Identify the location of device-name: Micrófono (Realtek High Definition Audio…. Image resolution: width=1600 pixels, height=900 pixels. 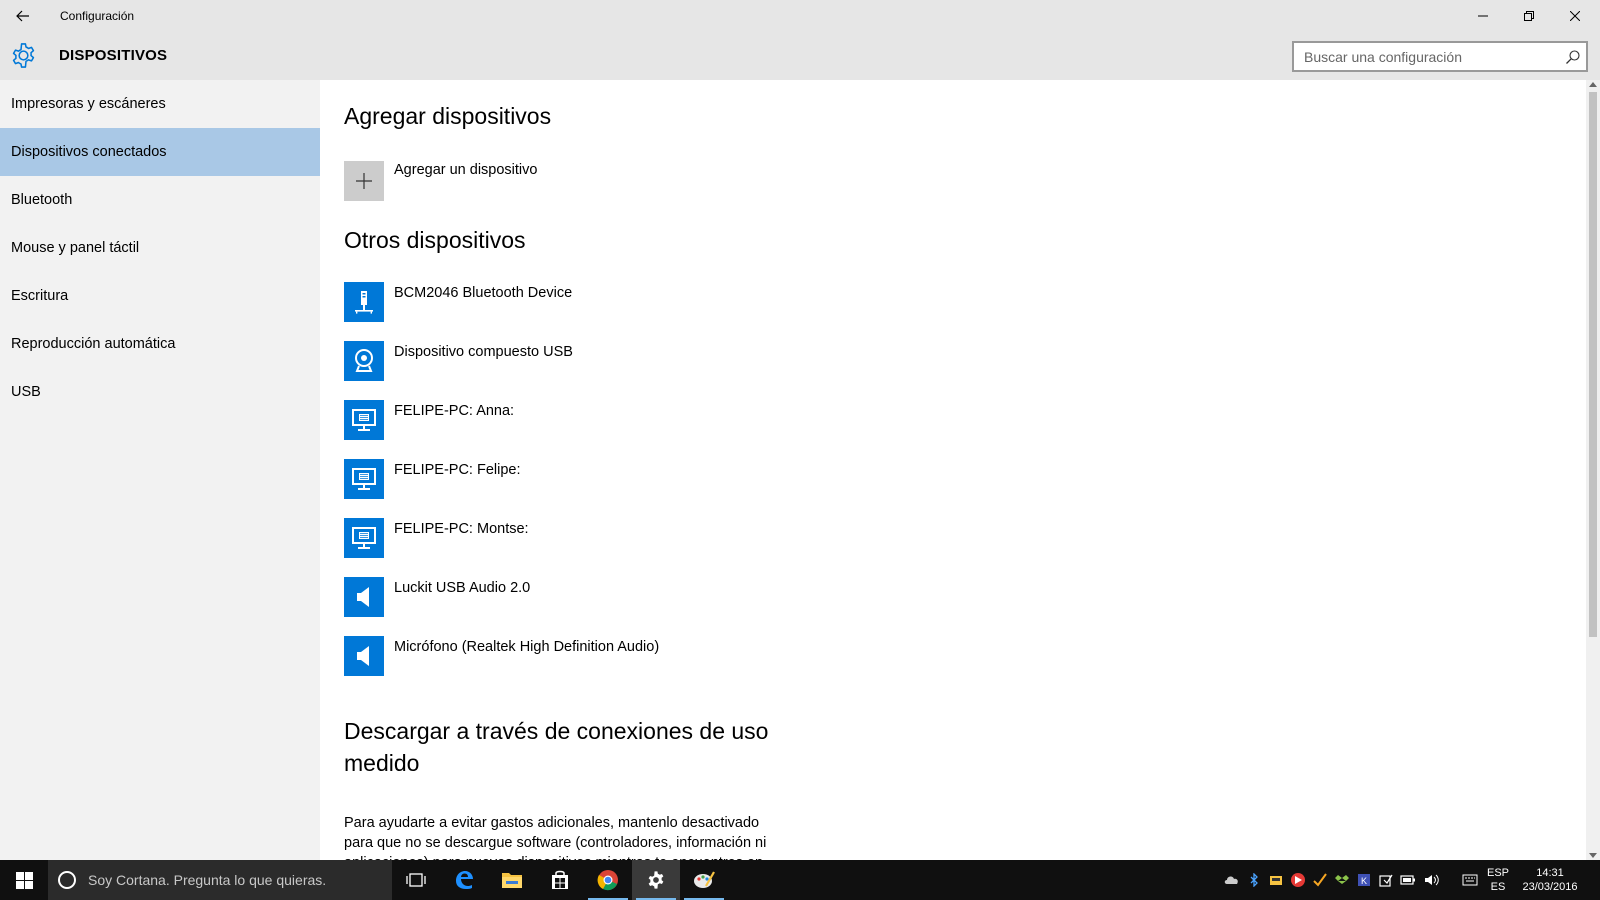
(527, 647).